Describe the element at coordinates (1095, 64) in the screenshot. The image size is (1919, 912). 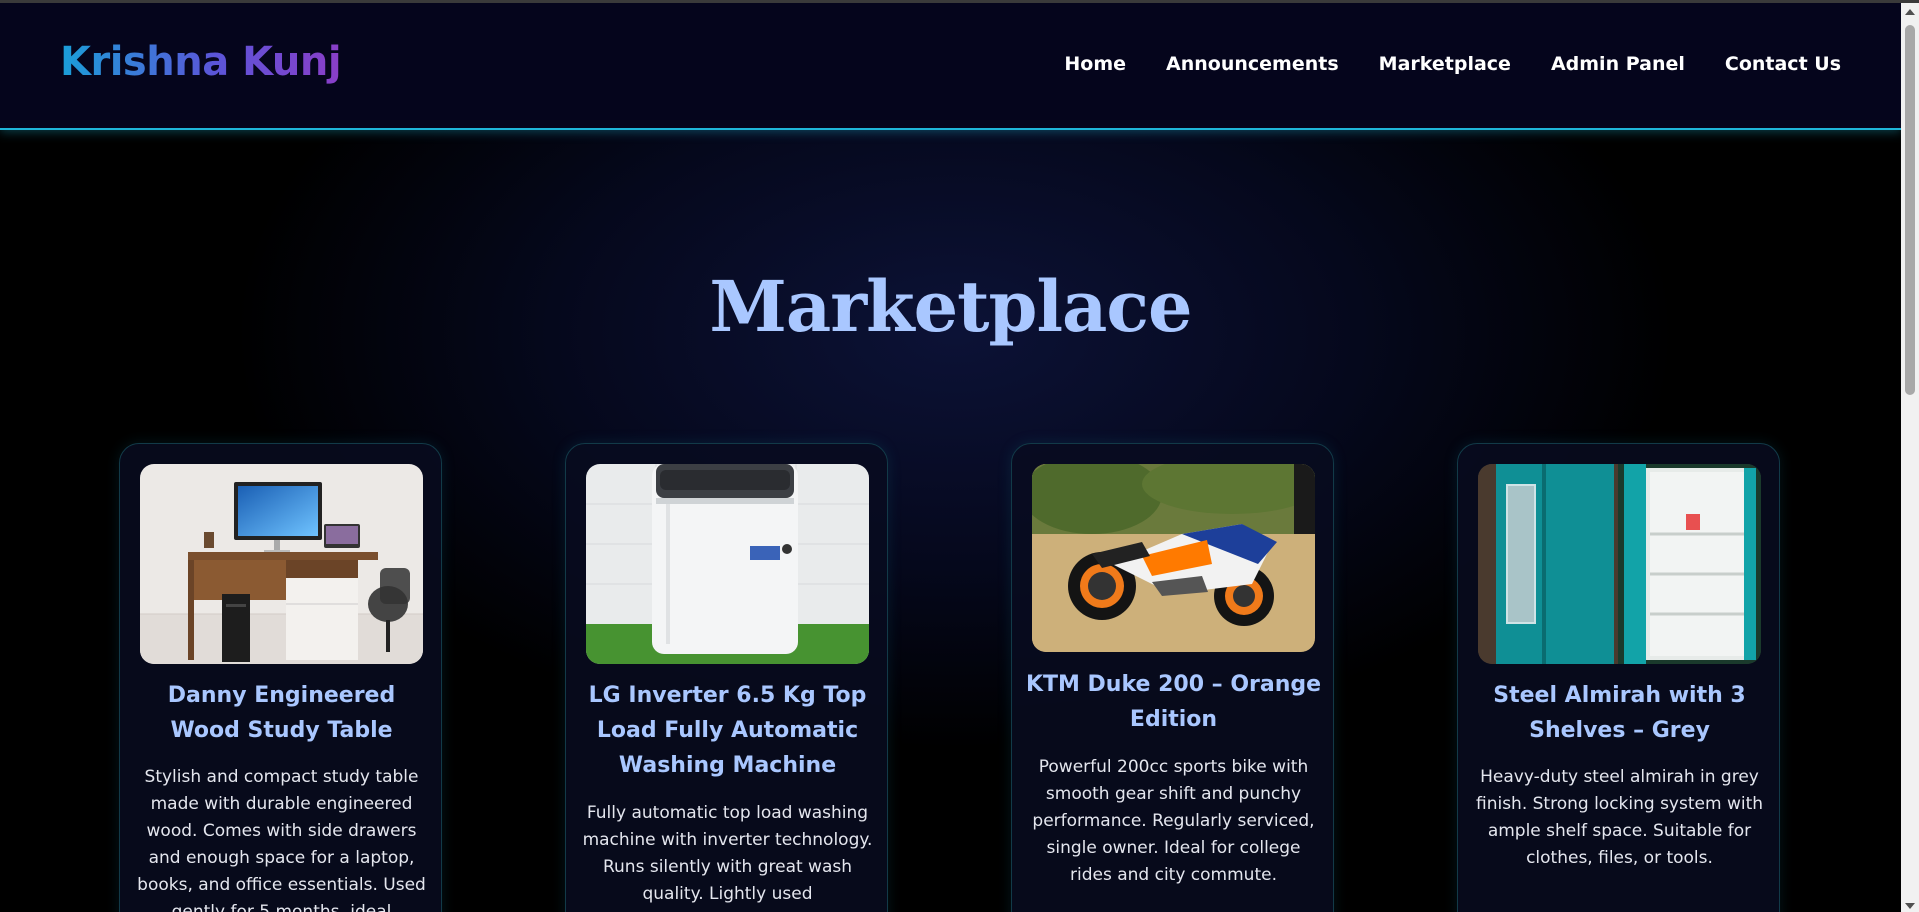
I see `nav-link-home: Home` at that location.